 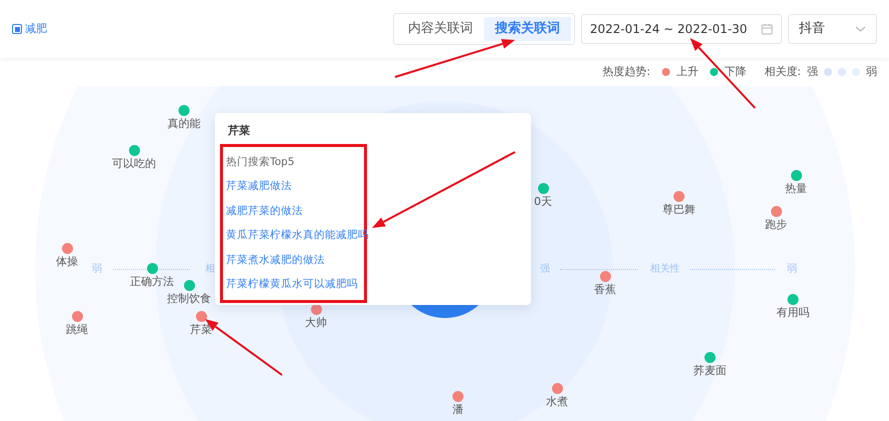 I want to click on search-term-link: 芹菜煮水减肥的做法, so click(x=275, y=260).